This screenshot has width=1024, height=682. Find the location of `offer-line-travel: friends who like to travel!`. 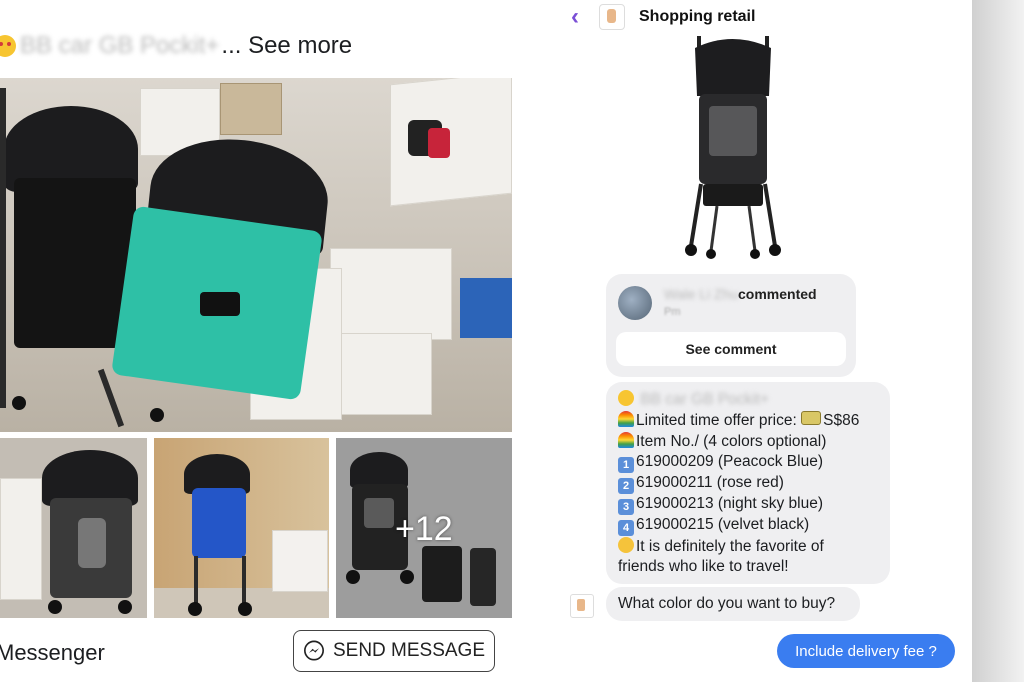

offer-line-travel: friends who like to travel! is located at coordinates (703, 567).